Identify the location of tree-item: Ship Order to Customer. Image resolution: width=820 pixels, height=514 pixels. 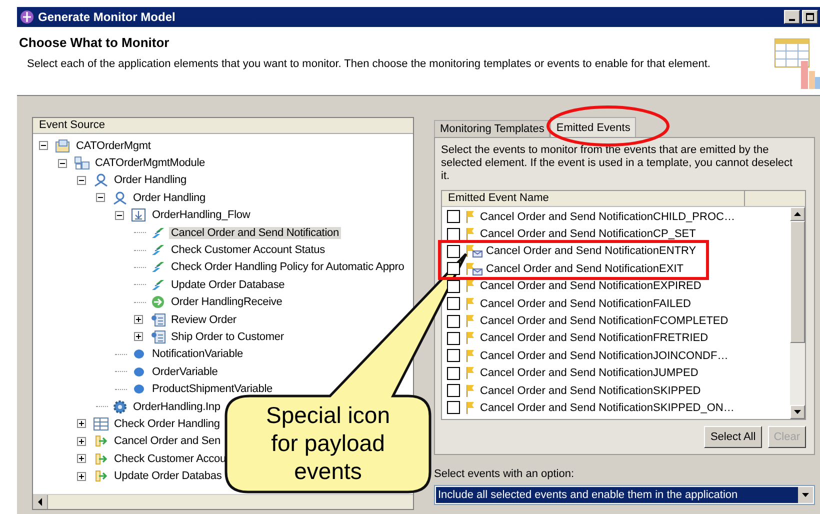
(227, 336).